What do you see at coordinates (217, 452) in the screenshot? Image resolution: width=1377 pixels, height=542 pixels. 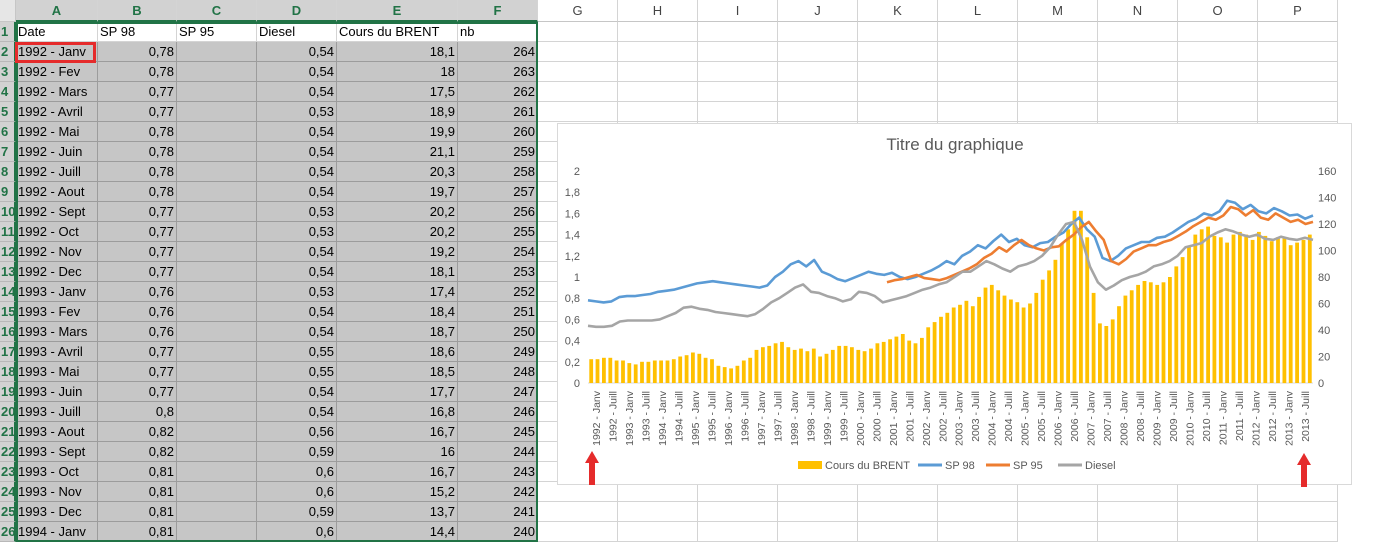 I see `cell-C22` at bounding box center [217, 452].